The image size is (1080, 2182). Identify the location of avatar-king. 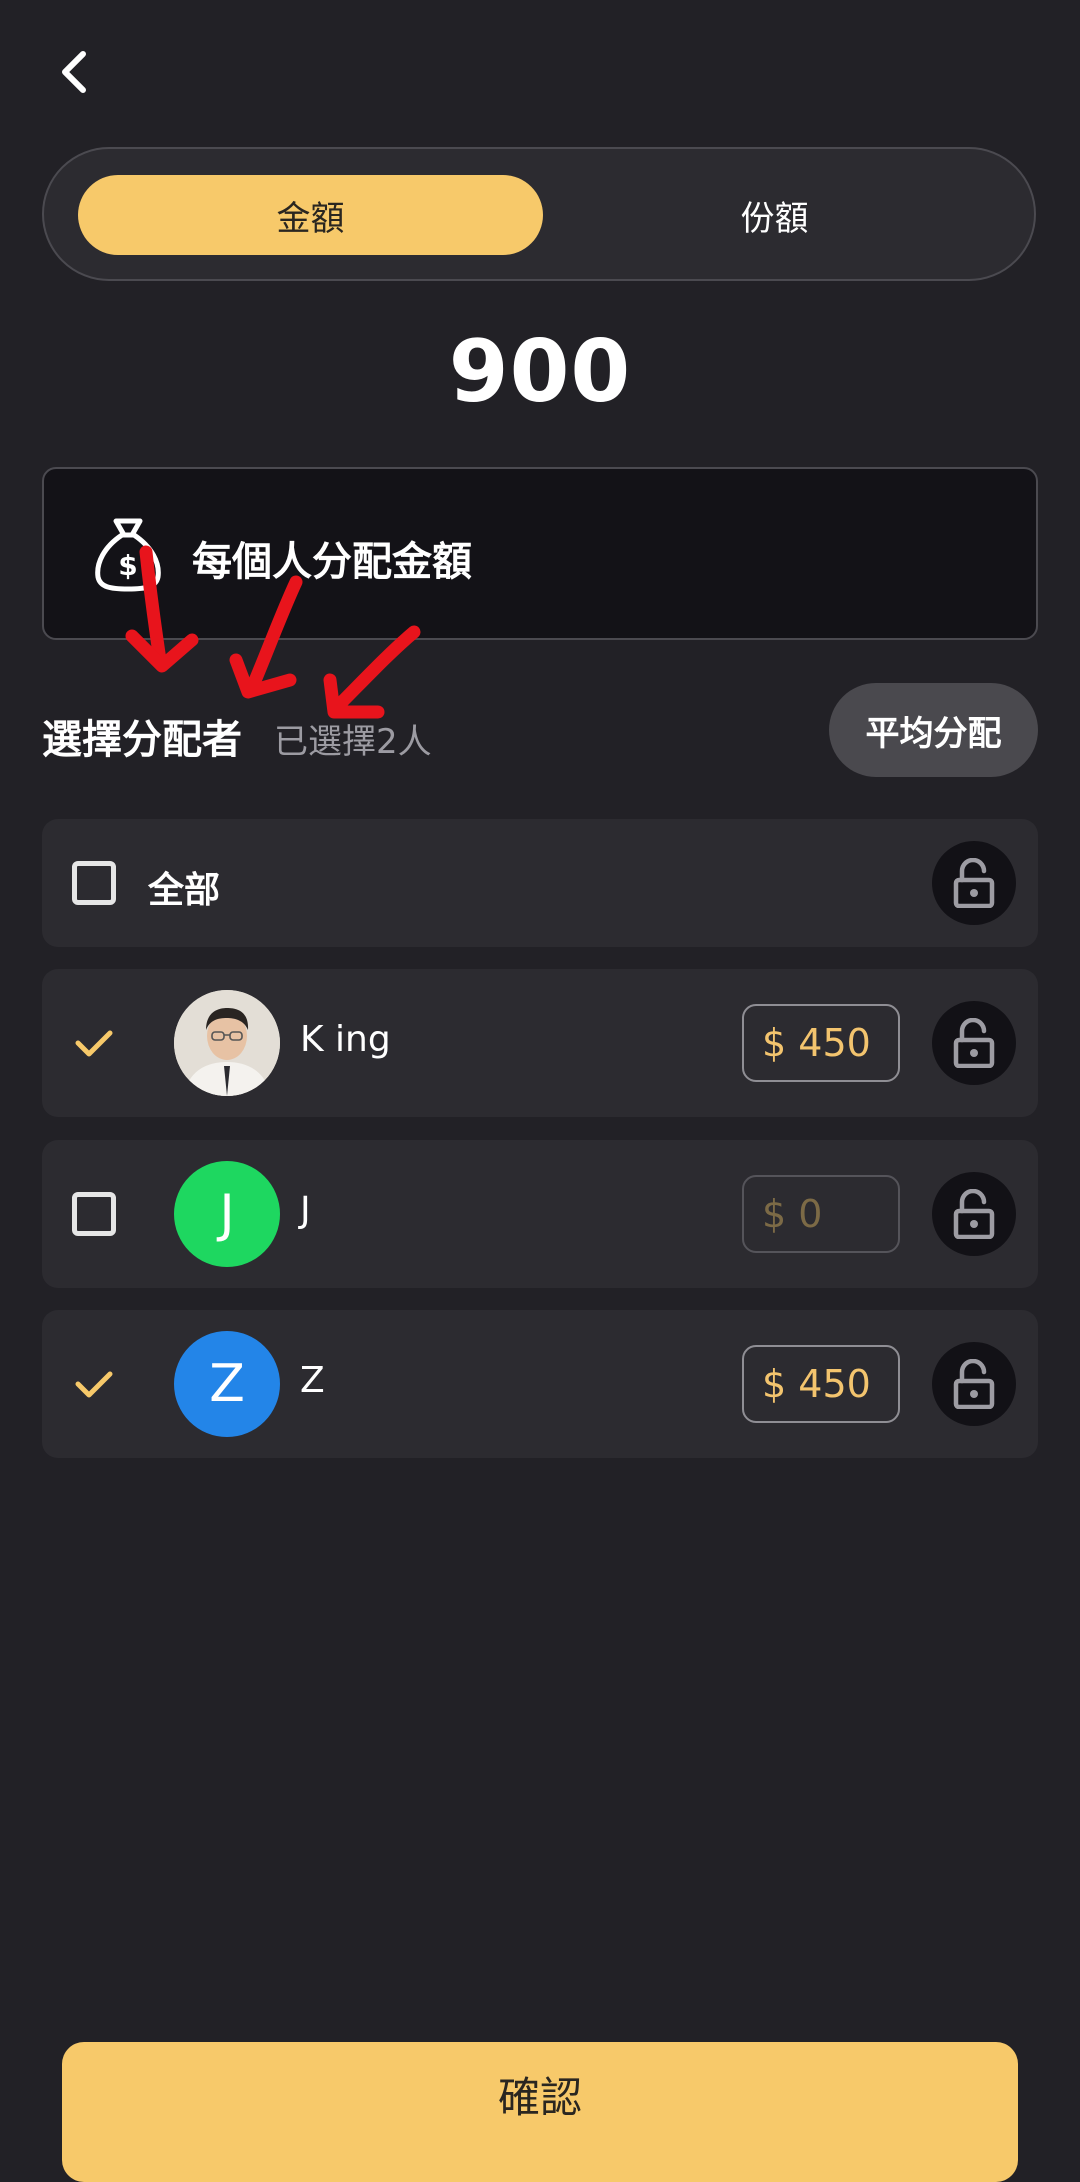
(227, 1043).